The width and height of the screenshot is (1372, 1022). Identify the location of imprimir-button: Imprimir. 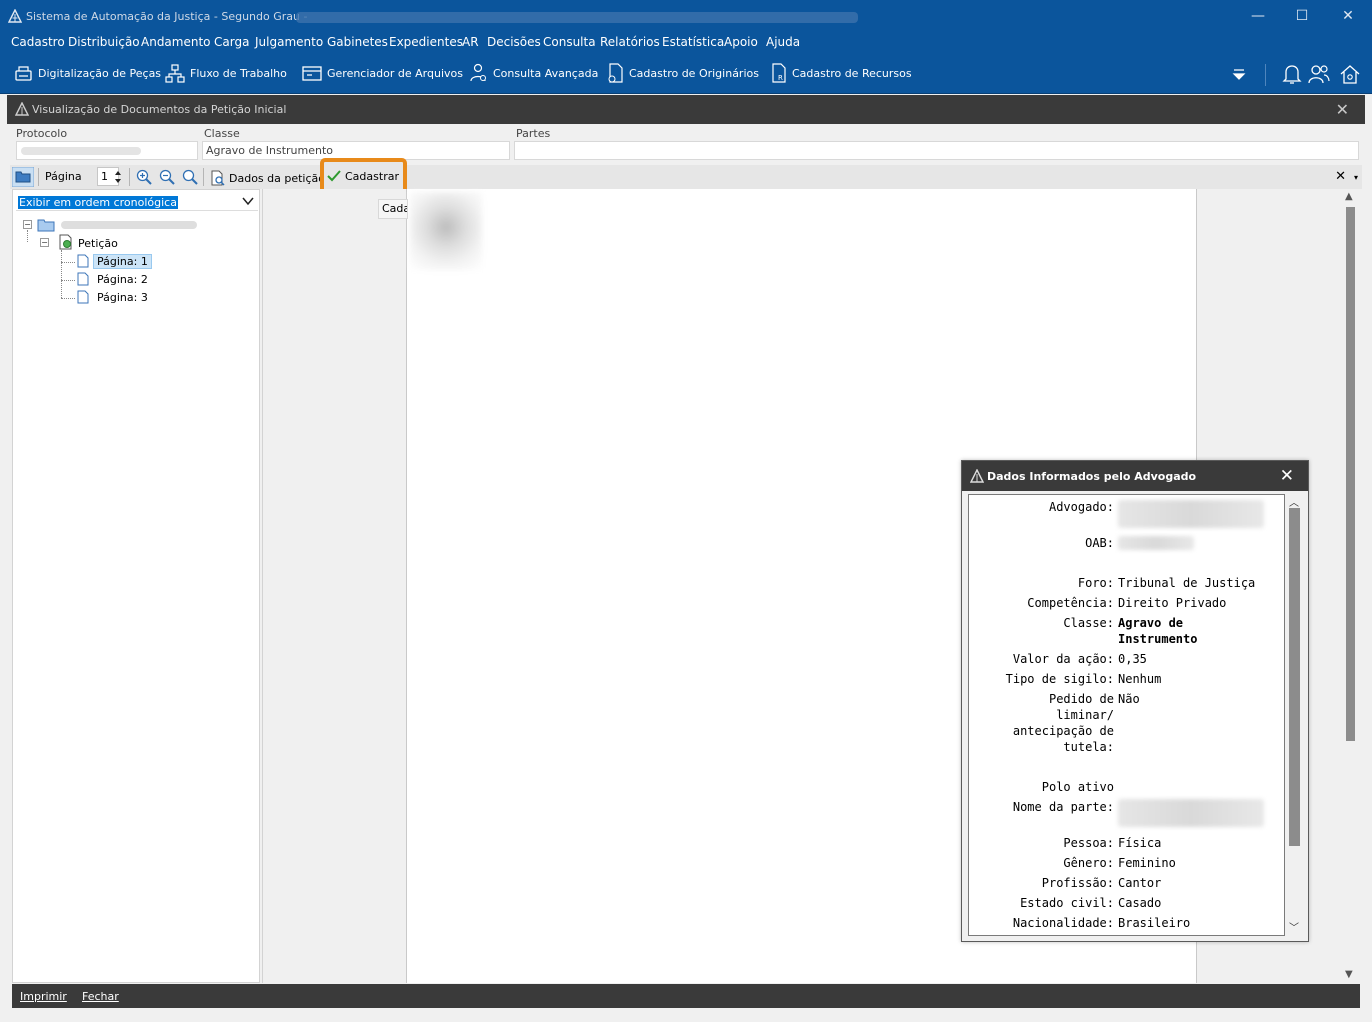
(43, 996).